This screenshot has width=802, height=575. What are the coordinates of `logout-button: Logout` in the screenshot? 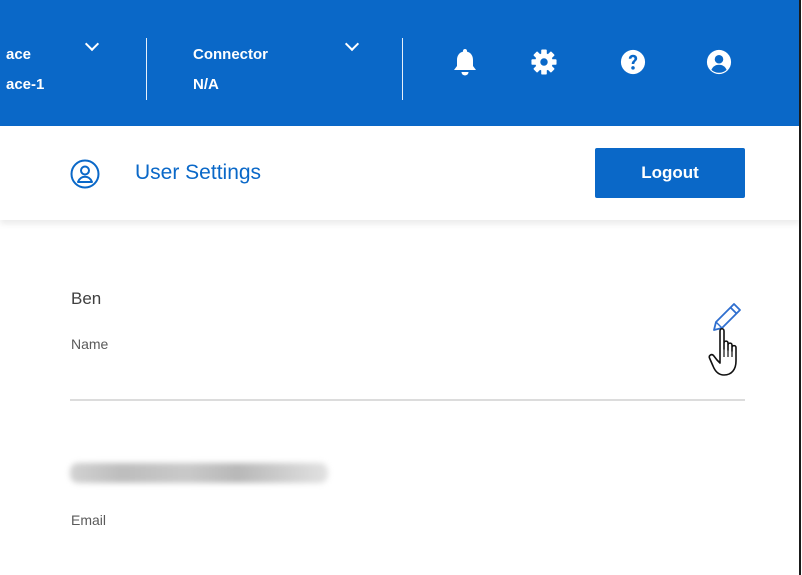 It's located at (670, 173).